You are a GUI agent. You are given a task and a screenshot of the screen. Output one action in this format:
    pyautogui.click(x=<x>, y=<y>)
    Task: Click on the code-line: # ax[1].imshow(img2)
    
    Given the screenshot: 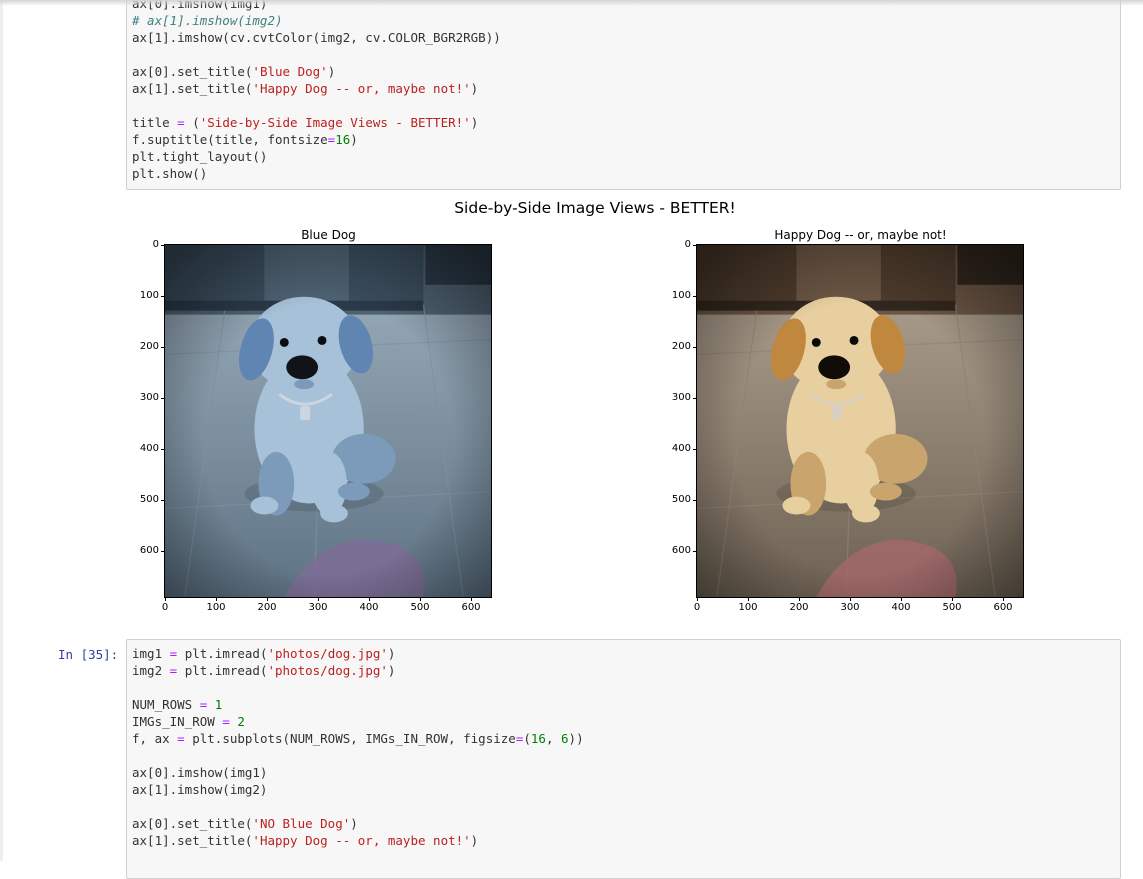 What is the action you would take?
    pyautogui.click(x=207, y=20)
    